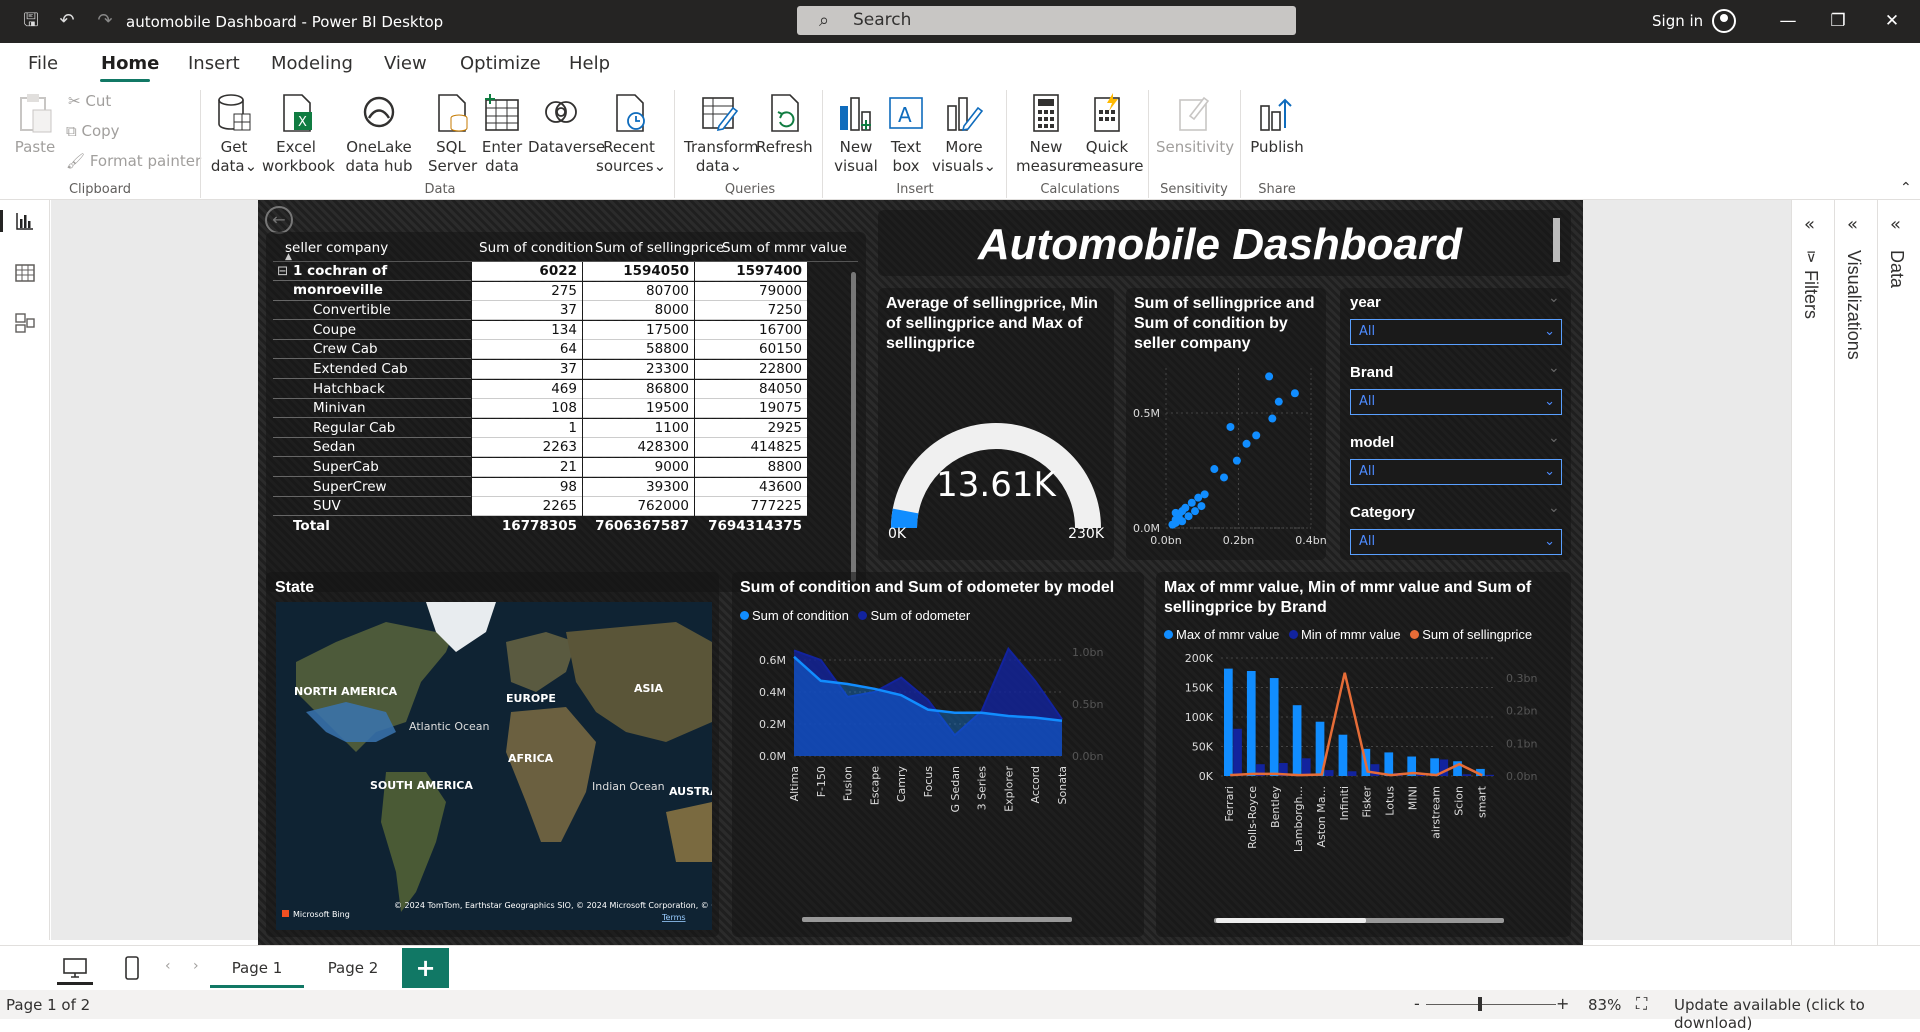  Describe the element at coordinates (566, 124) in the screenshot. I see `dataverse-button: Dataverse` at that location.